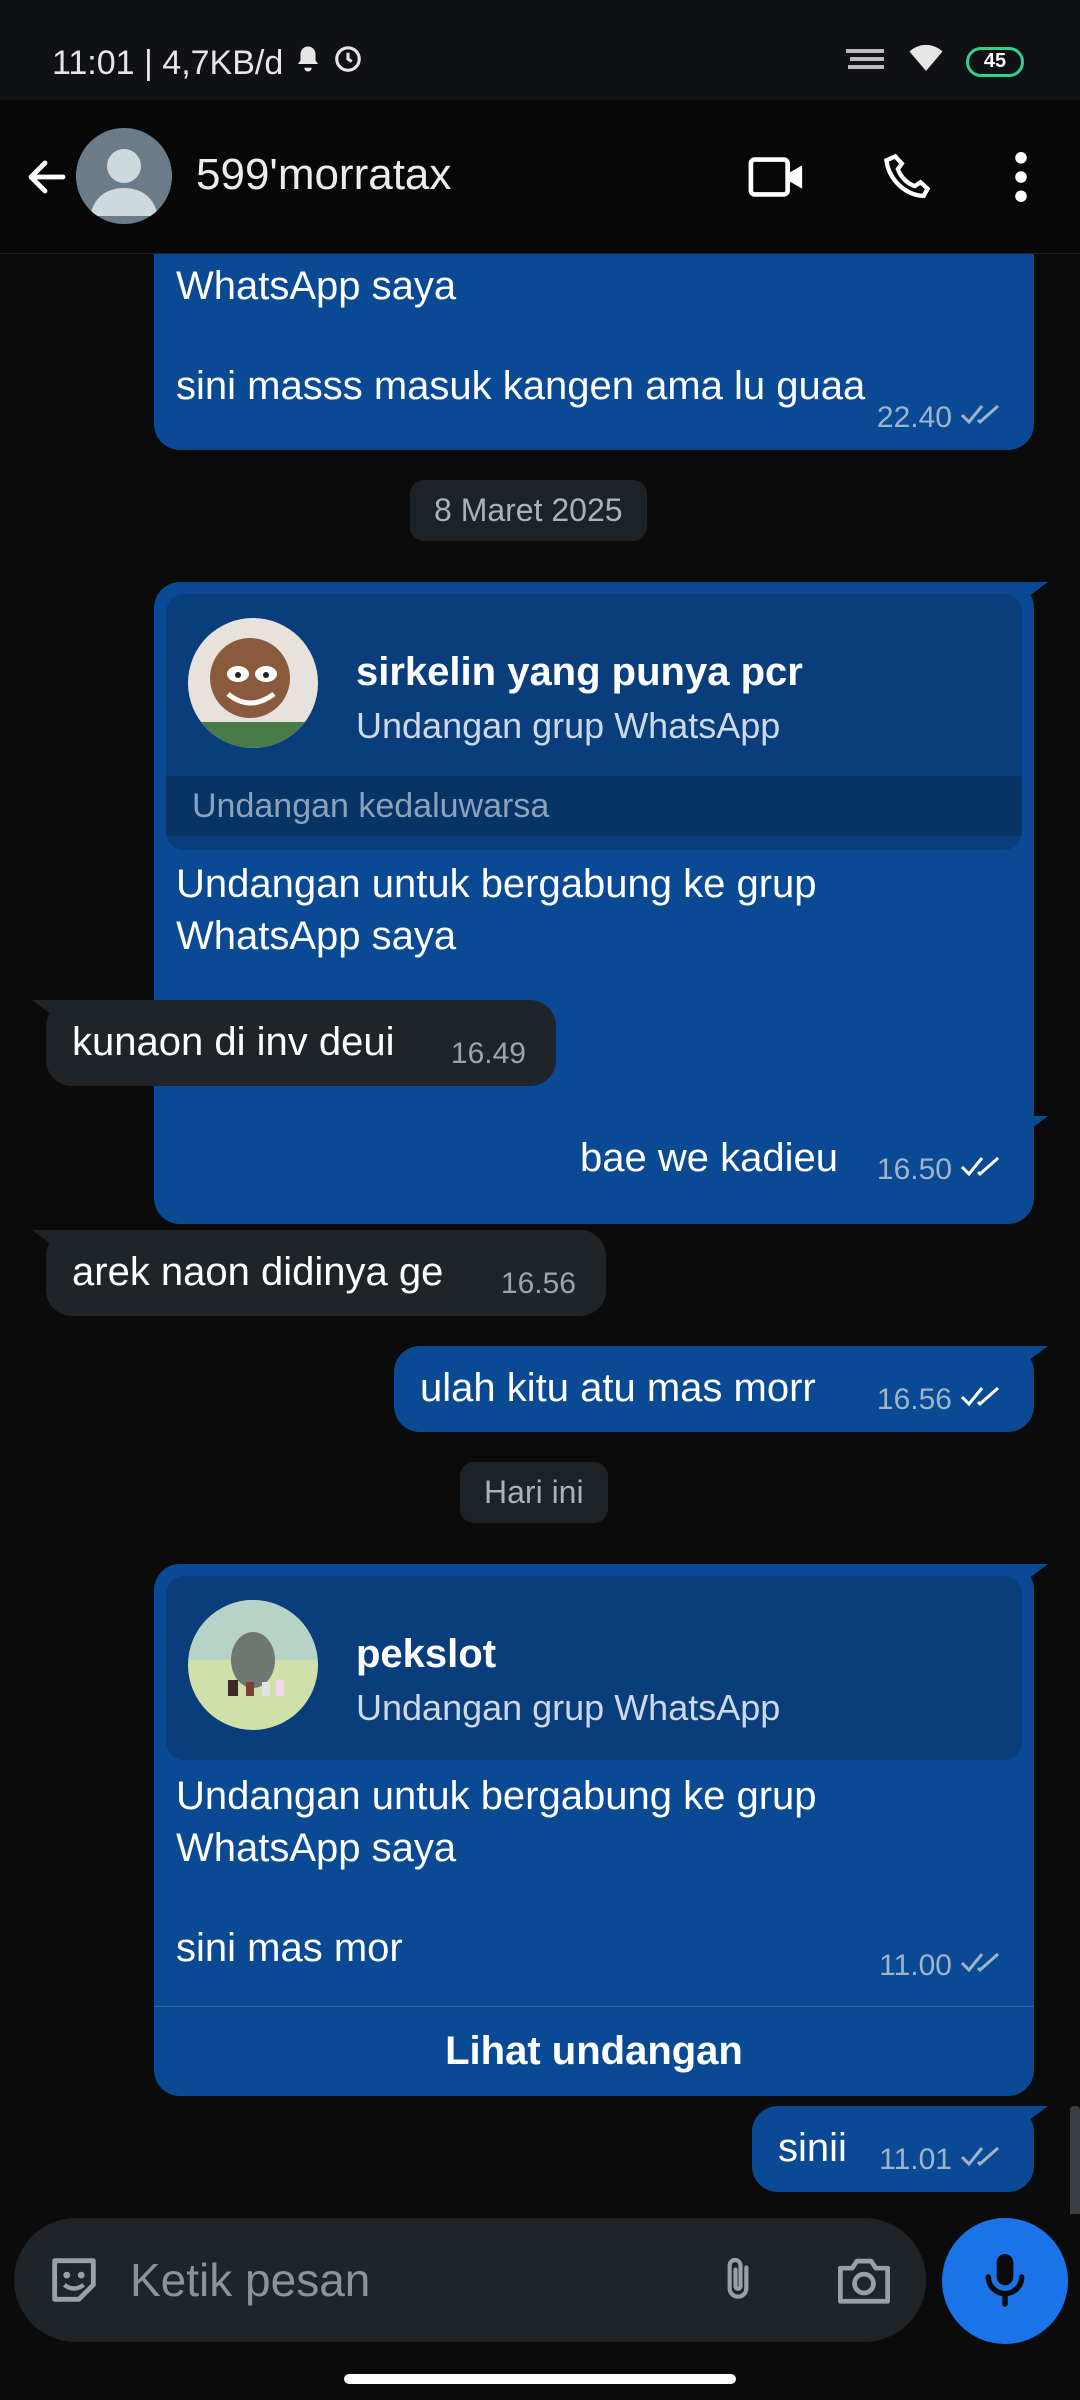 The width and height of the screenshot is (1080, 2400). Describe the element at coordinates (709, 1158) in the screenshot. I see `message-text: bae we kadieu` at that location.